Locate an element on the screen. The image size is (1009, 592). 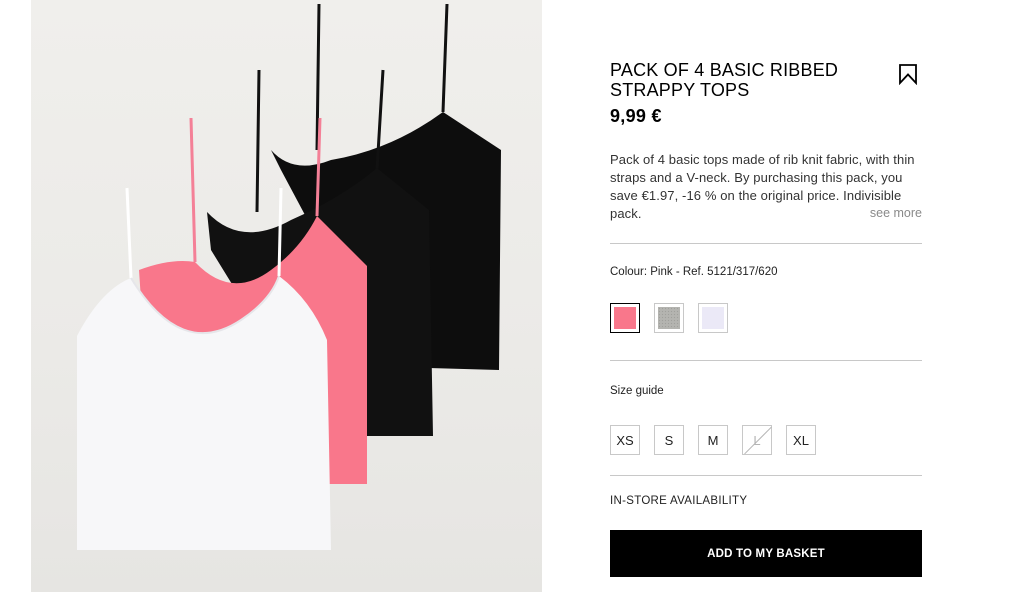
size-guide-link: Size guide is located at coordinates (637, 391).